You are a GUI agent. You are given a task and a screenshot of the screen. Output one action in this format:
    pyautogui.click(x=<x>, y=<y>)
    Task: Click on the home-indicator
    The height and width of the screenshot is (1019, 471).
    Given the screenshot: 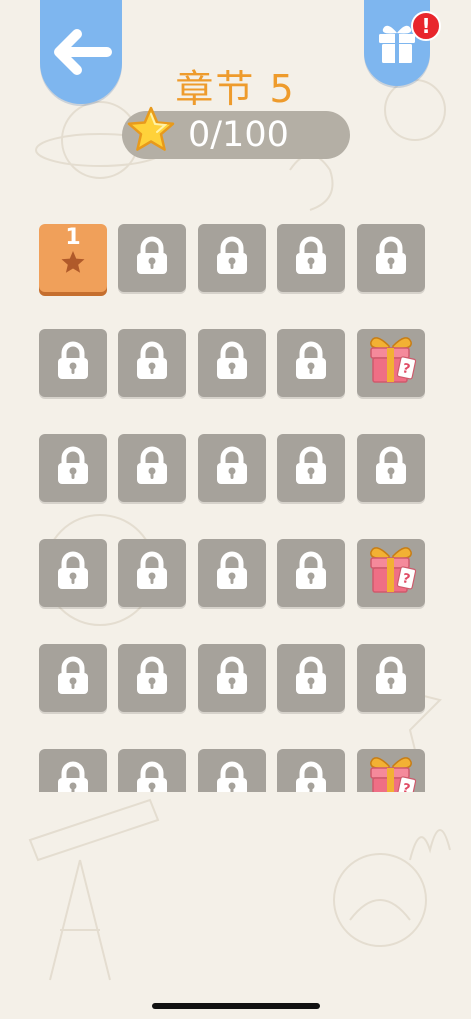 What is the action you would take?
    pyautogui.click(x=236, y=1006)
    